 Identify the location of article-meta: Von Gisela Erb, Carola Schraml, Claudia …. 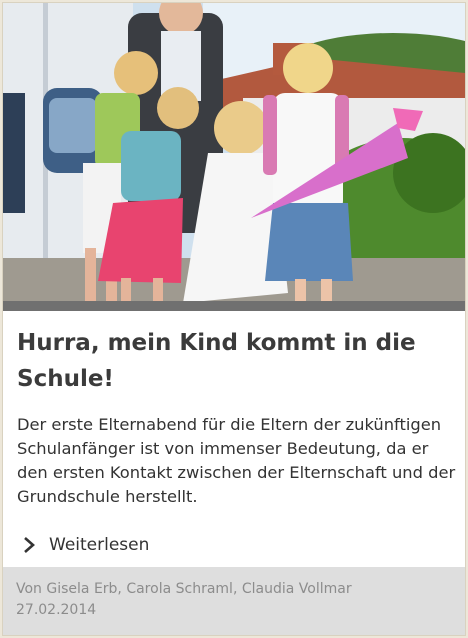
(234, 601).